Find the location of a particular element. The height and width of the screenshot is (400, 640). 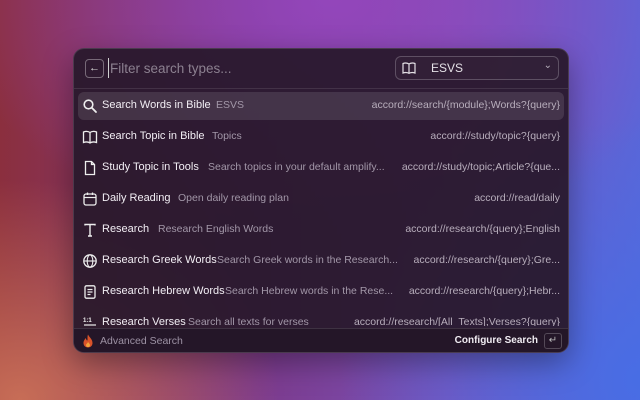

item-name: Research Verses is located at coordinates (144, 321).